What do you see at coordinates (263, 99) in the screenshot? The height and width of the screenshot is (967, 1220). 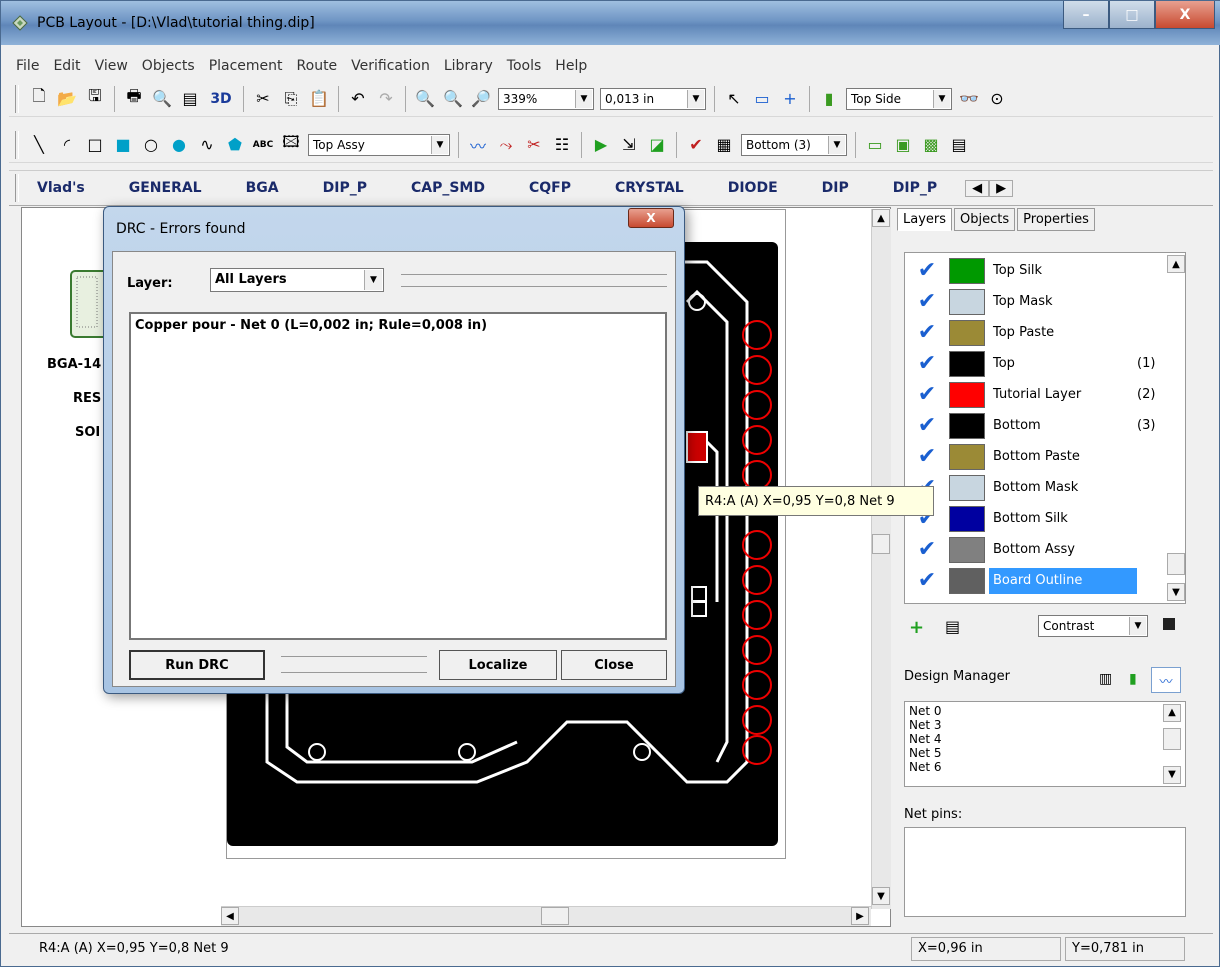 I see `cut-icon: ✂` at bounding box center [263, 99].